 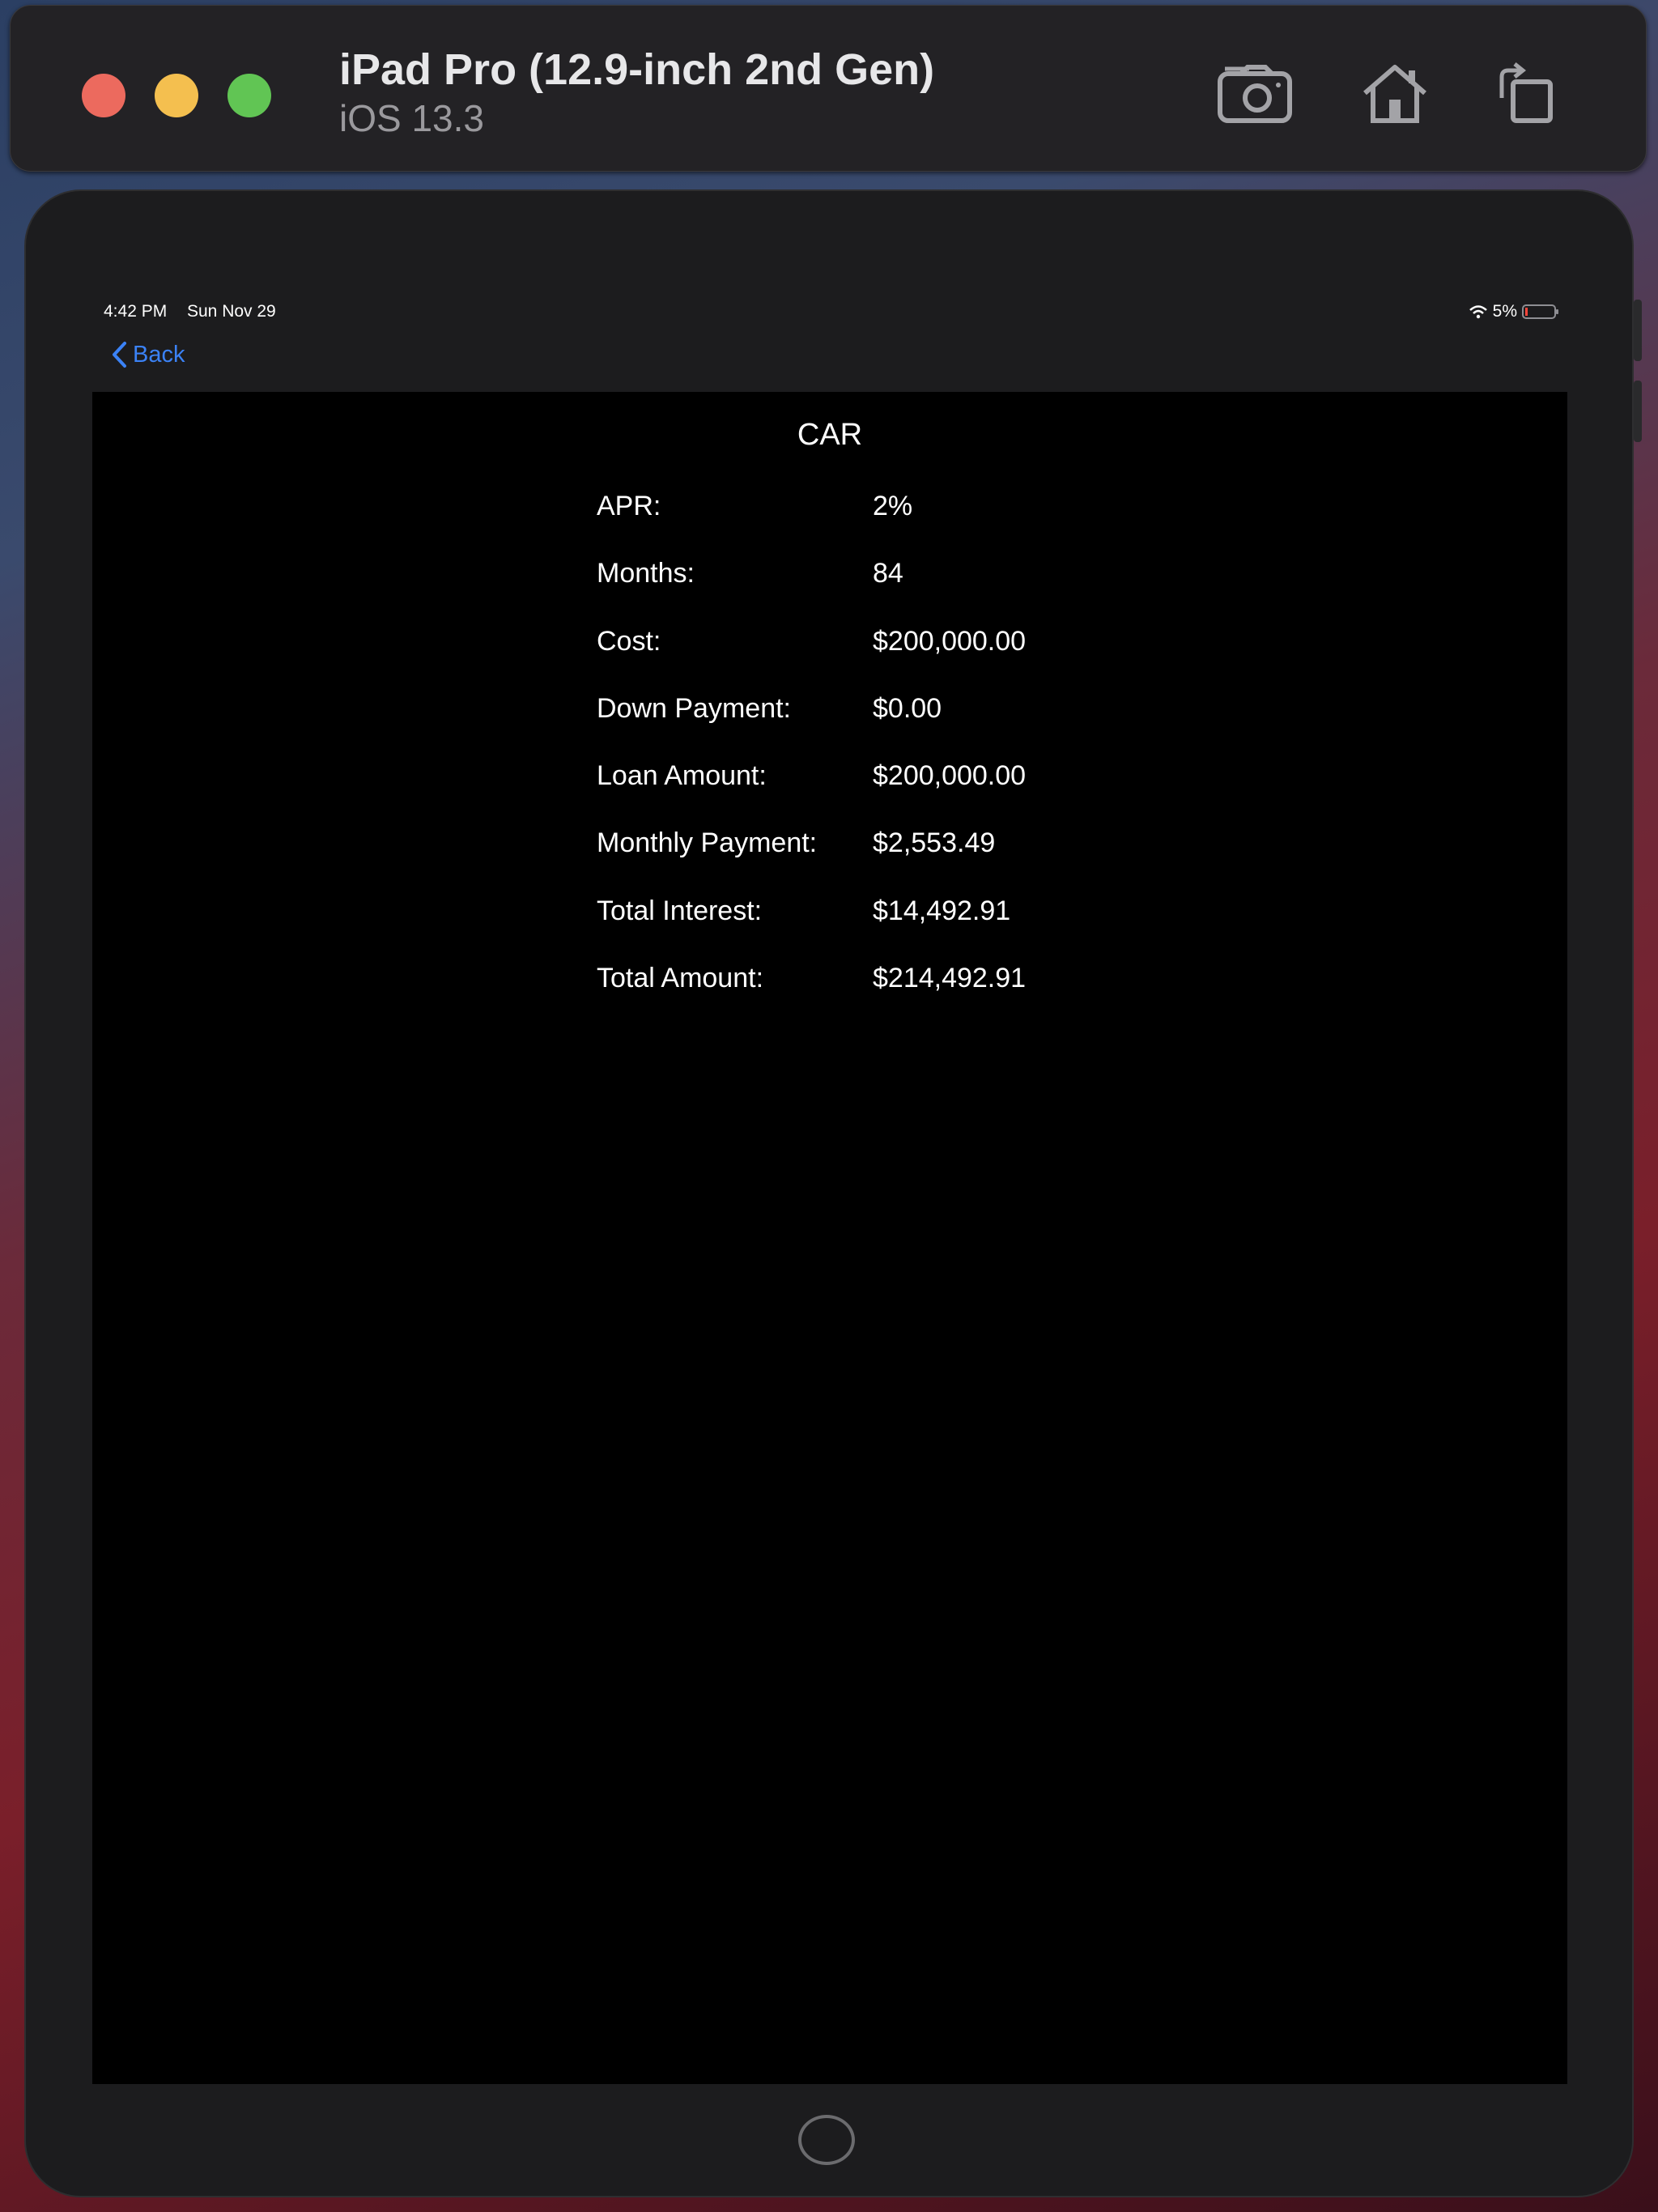 I want to click on status-bar: 4:42 PM Sun Nov 29 5%, so click(x=829, y=312).